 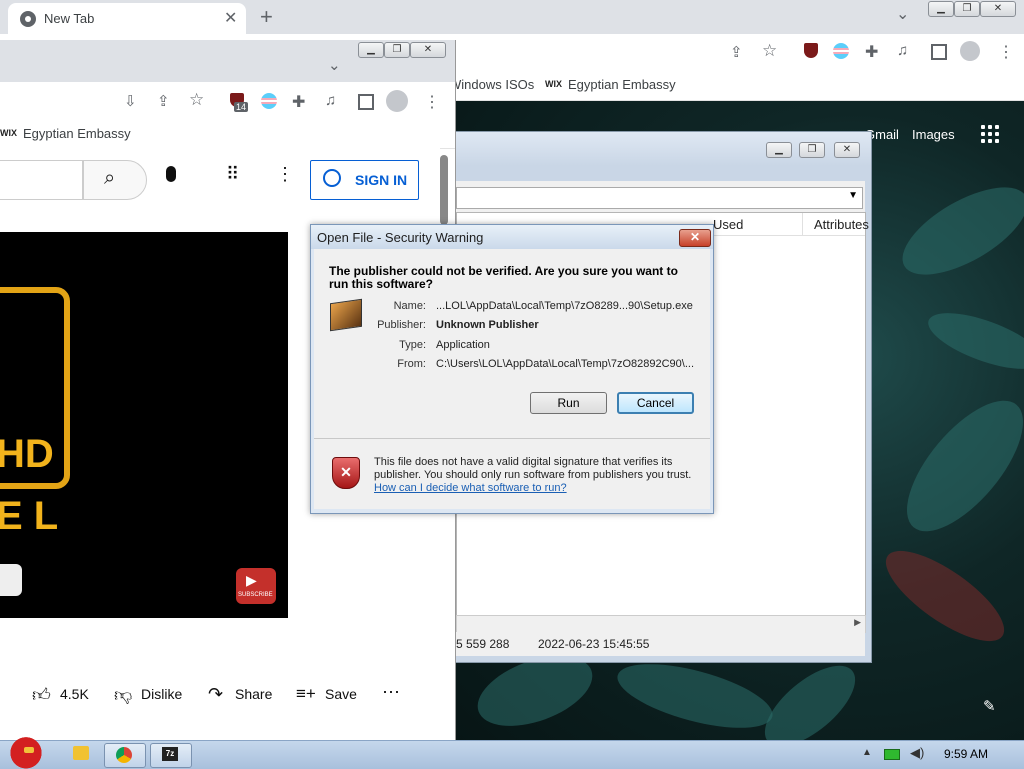 I want to click on video-actions: 👍︎ 4.5K 👎︎ Dislike ↷ Share ≡+ Save ⋯, so click(x=220, y=695).